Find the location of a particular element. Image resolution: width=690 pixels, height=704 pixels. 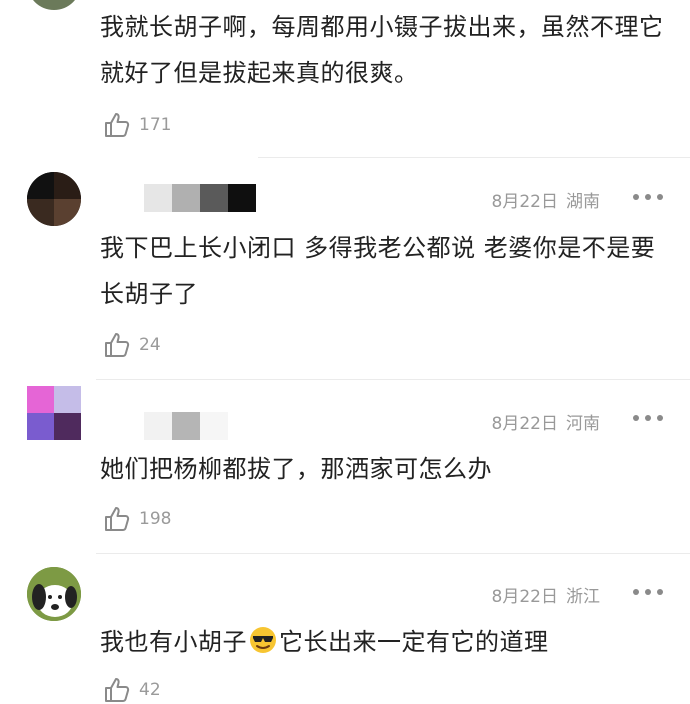

comment-location: 河南 is located at coordinates (583, 424).